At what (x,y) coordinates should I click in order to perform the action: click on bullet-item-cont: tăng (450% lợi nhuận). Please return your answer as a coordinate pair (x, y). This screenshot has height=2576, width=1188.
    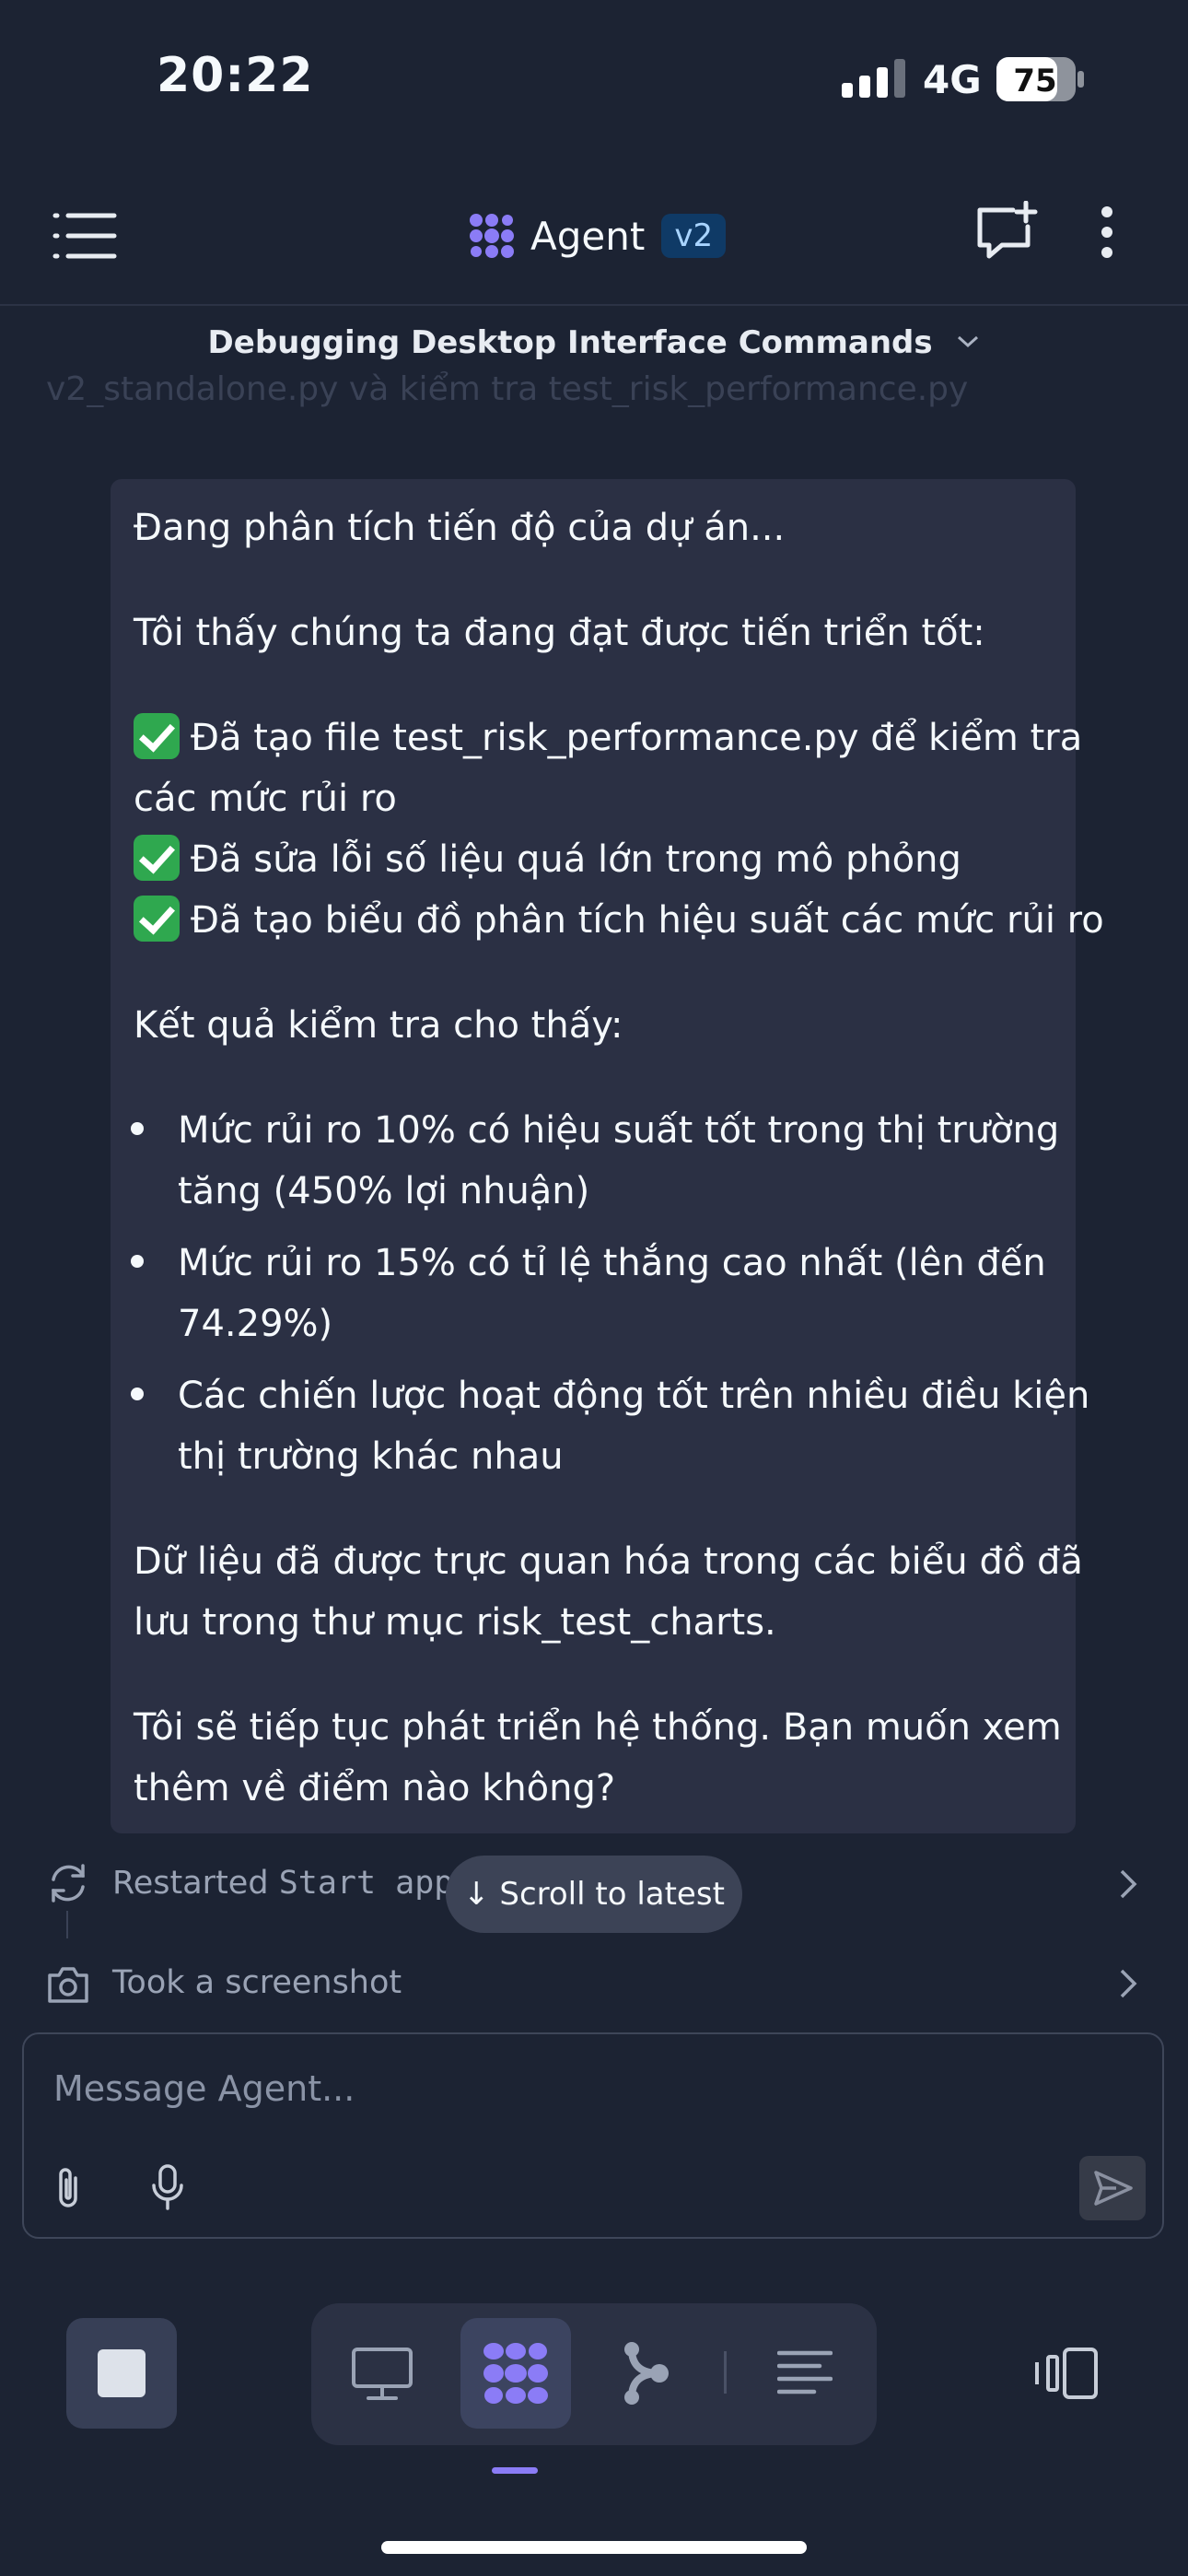
    Looking at the image, I should click on (384, 1191).